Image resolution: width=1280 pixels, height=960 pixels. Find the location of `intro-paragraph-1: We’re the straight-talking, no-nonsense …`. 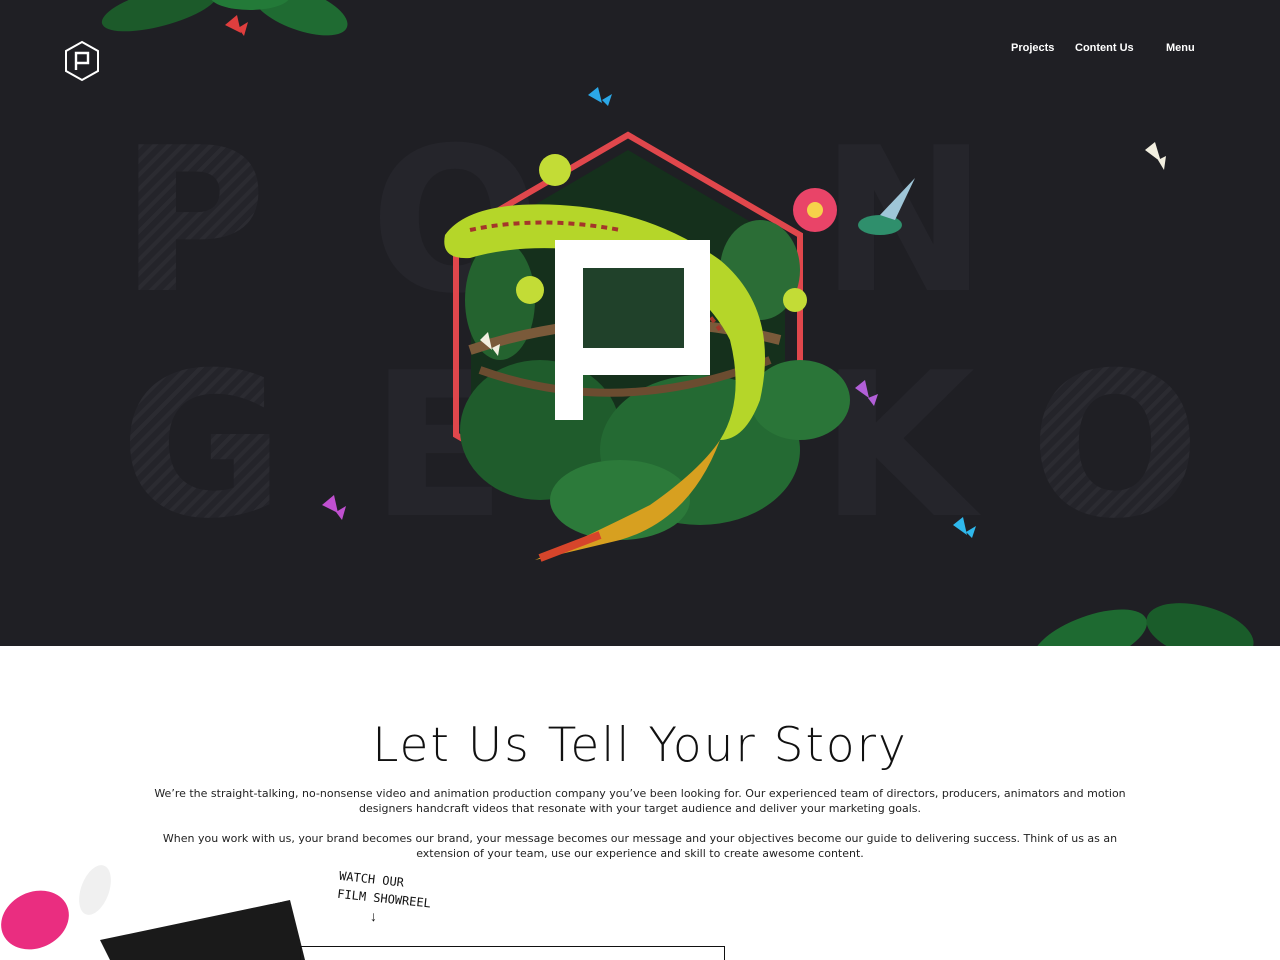

intro-paragraph-1: We’re the straight-talking, no-nonsense … is located at coordinates (640, 801).